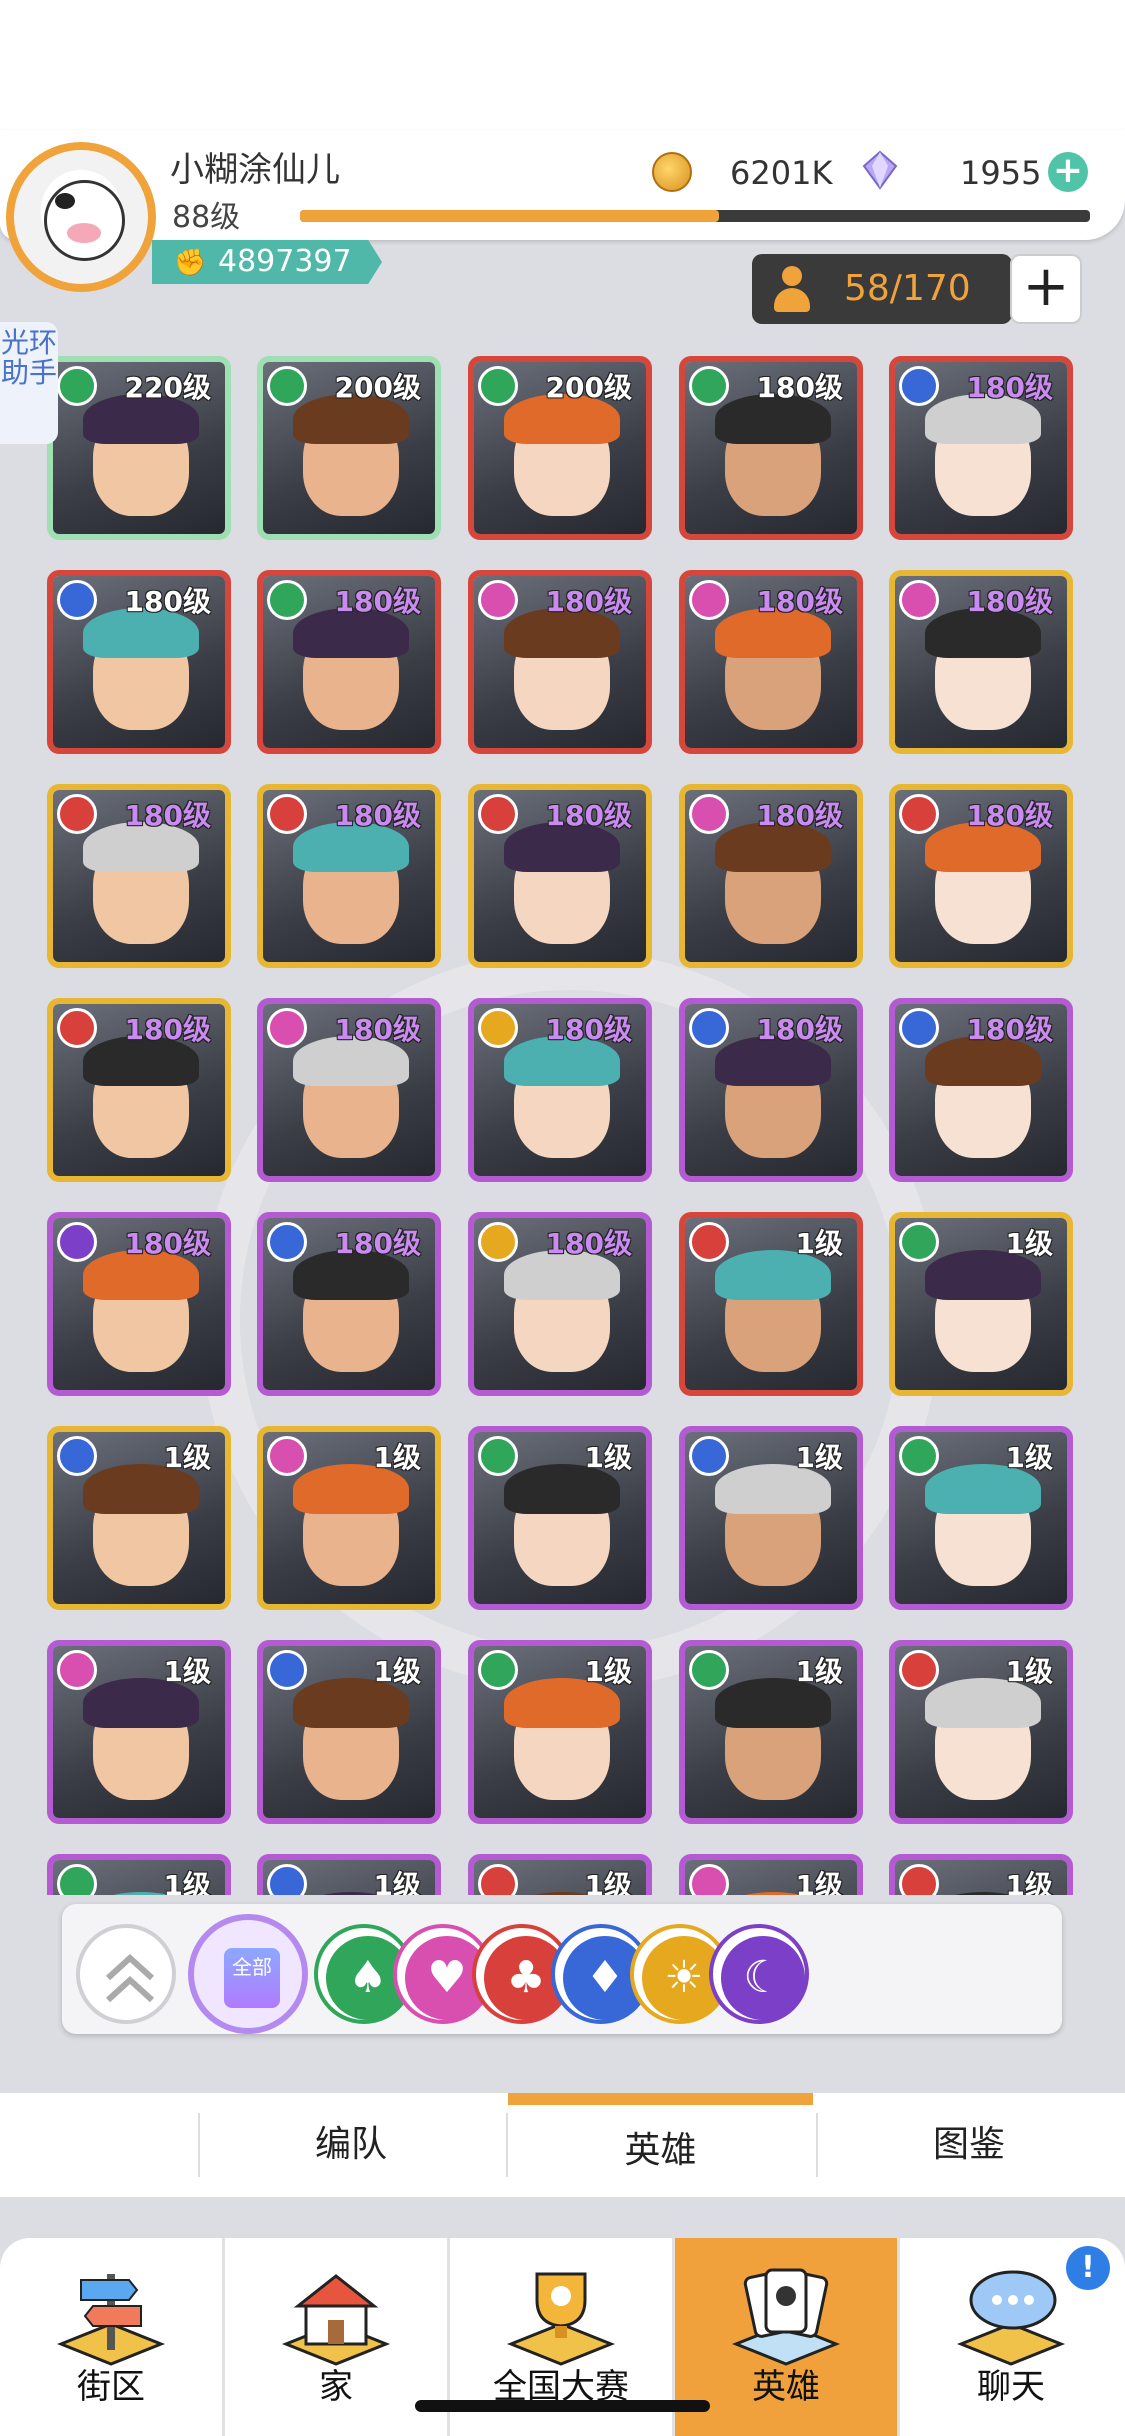  What do you see at coordinates (248, 1974) in the screenshot?
I see `filter-all-button: 全部` at bounding box center [248, 1974].